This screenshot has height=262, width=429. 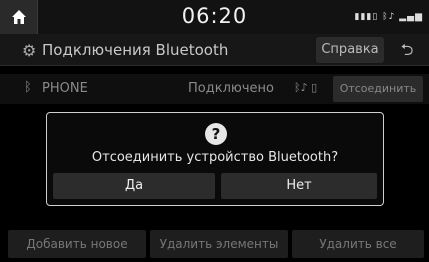 I want to click on back-button: ⮌, so click(x=407, y=50).